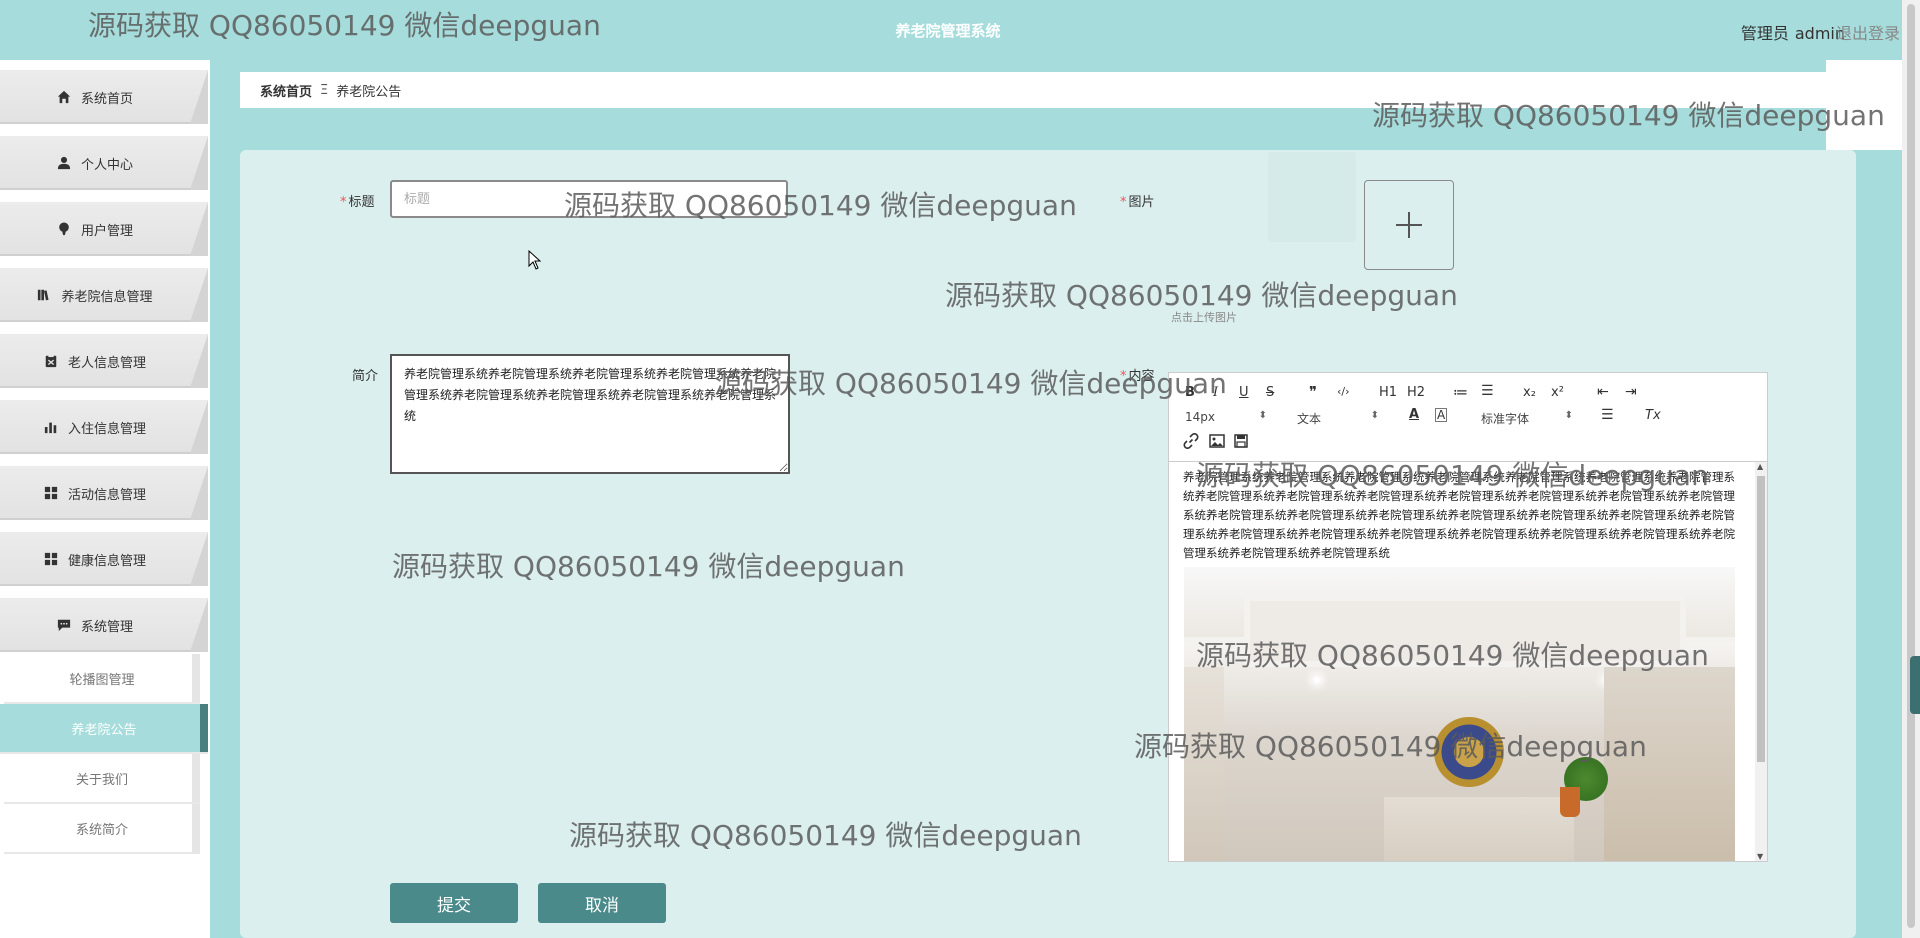 The height and width of the screenshot is (938, 1920). I want to click on logout-link: 退出登录, so click(1868, 32).